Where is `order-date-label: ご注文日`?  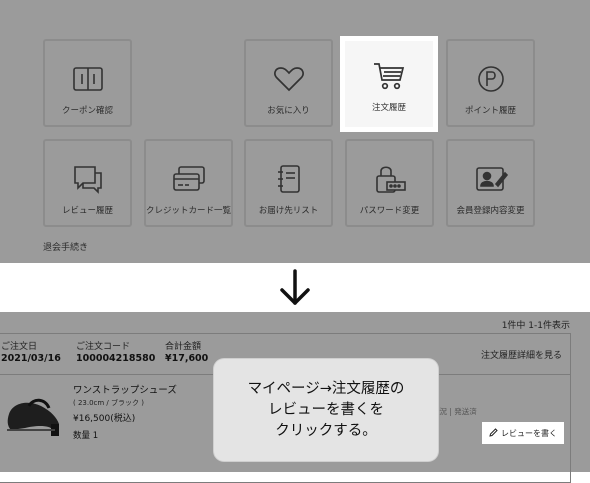
order-date-label: ご注文日 is located at coordinates (19, 347).